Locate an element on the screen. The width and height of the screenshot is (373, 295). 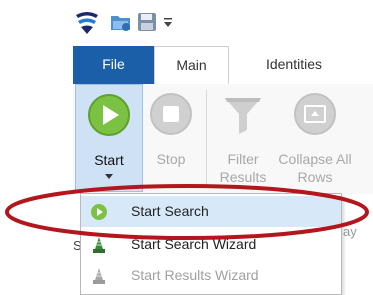
funnel-icon is located at coordinates (243, 116).